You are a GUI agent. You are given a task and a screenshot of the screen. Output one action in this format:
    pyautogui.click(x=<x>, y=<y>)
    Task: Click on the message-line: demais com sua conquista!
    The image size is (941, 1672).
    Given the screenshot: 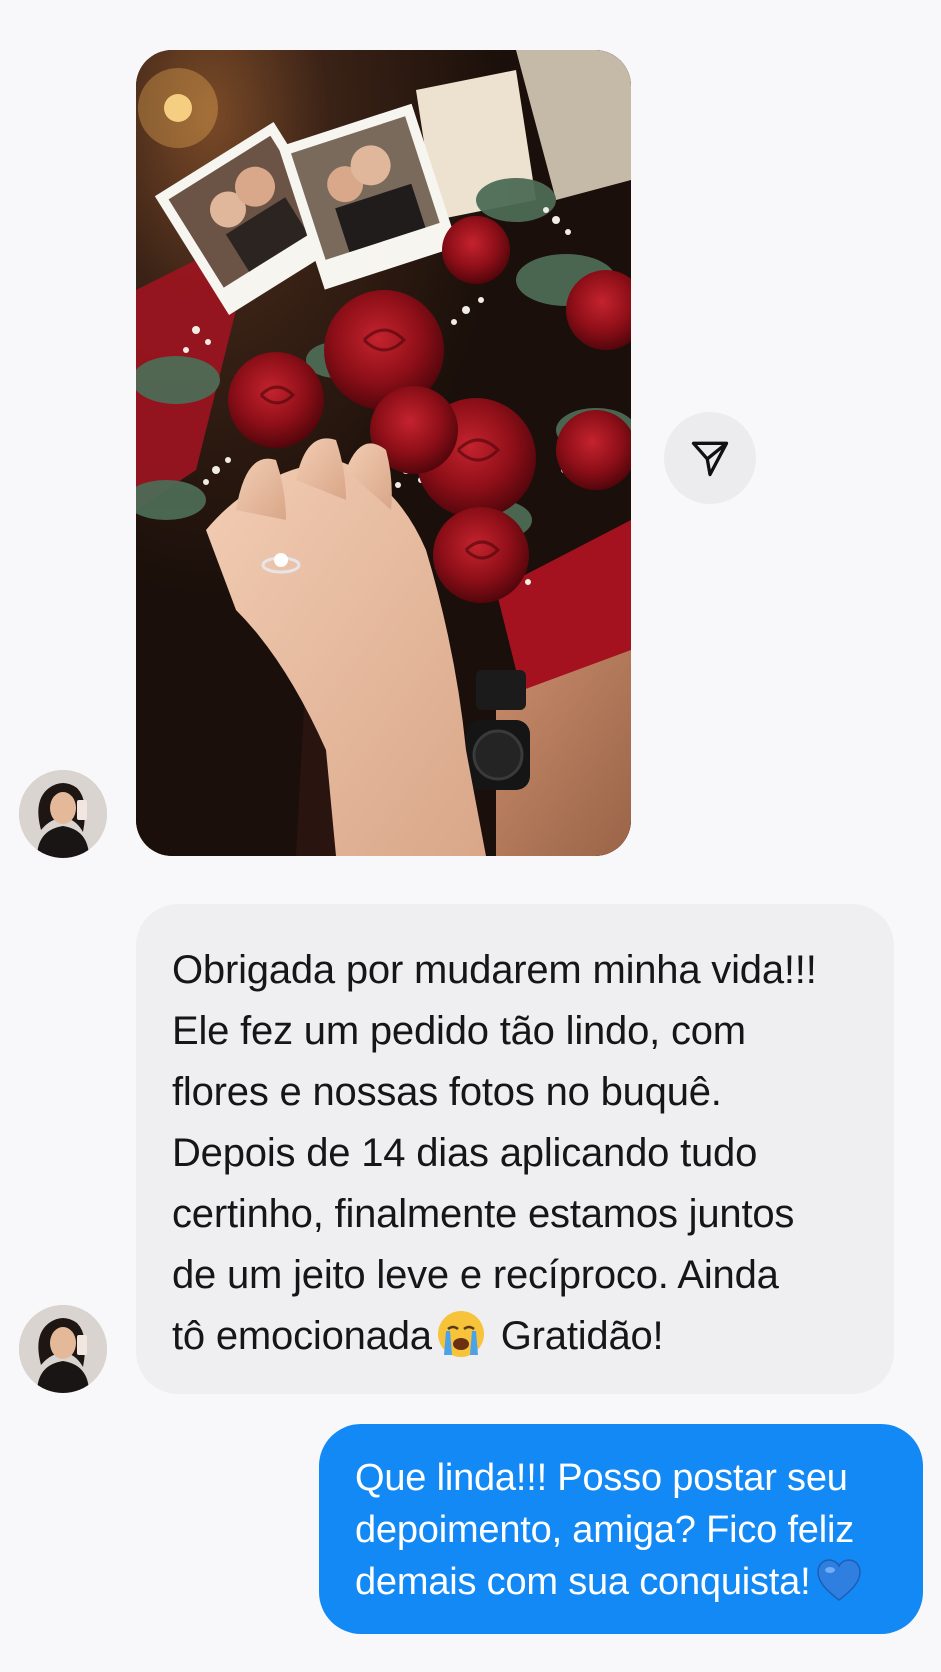 What is the action you would take?
    pyautogui.click(x=583, y=1582)
    